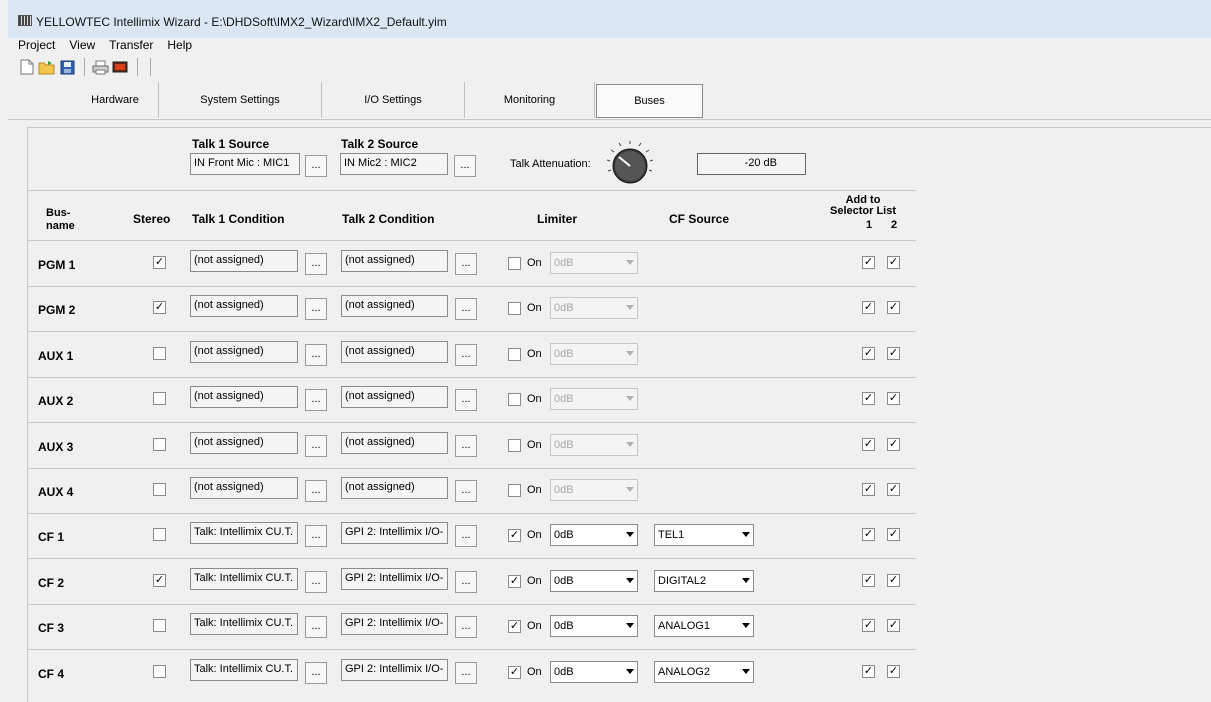 This screenshot has width=1211, height=702. I want to click on menu-view: View, so click(82, 47).